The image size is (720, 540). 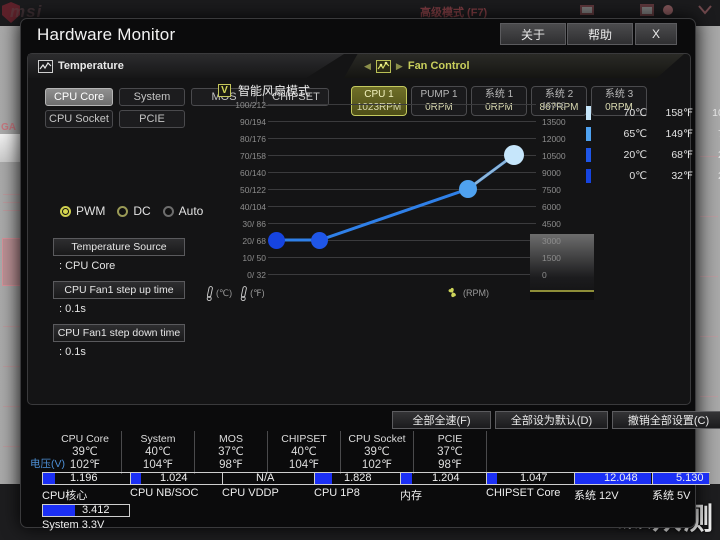 I want to click on y2-tick-4500: 4500, so click(x=551, y=224).